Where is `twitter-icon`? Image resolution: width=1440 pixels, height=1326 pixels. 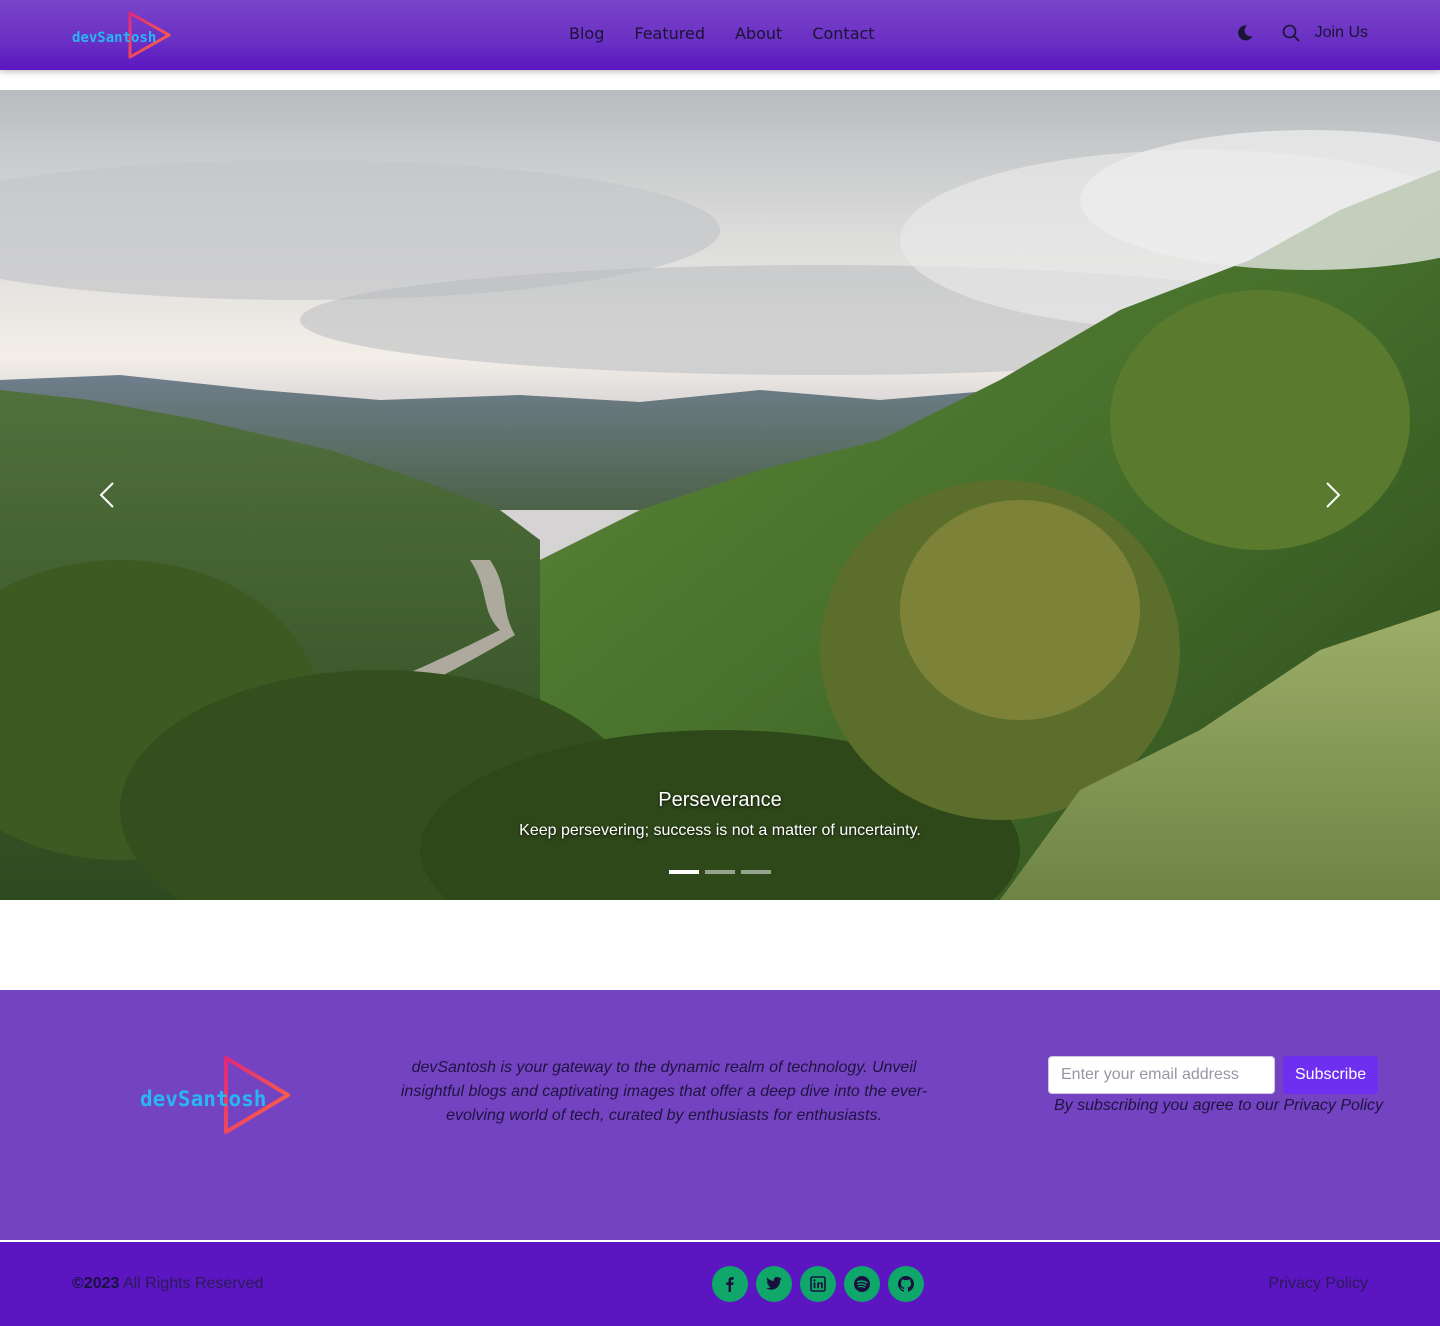
twitter-icon is located at coordinates (774, 1284).